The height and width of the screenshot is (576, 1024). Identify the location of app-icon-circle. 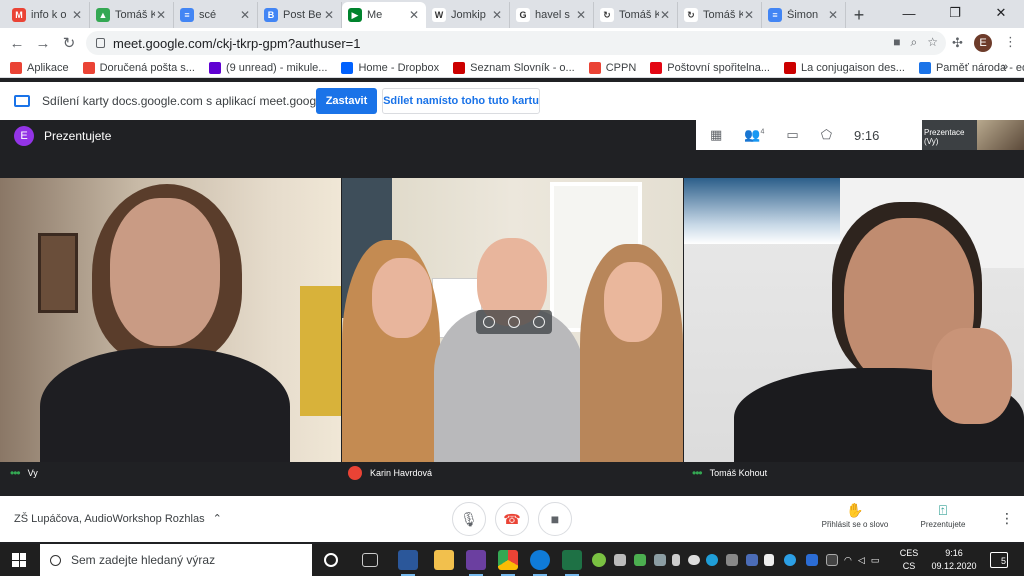
(790, 560).